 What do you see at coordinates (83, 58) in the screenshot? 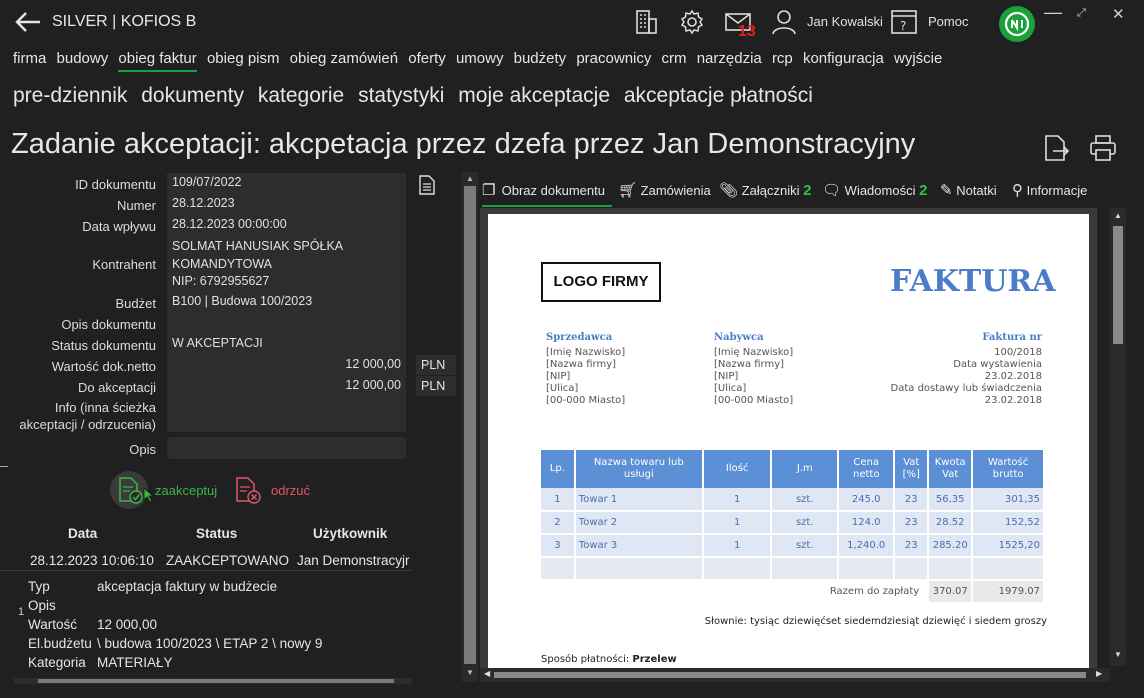
I see `menu-item-budowy: budowy` at bounding box center [83, 58].